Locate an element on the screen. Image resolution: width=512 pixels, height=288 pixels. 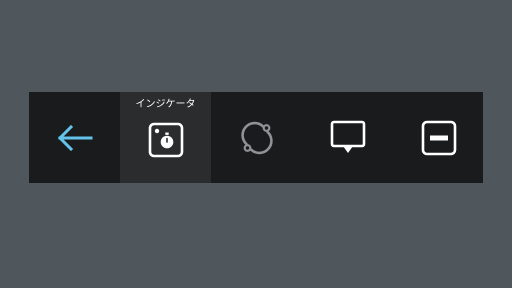
stopwatch-icon is located at coordinates (166, 140).